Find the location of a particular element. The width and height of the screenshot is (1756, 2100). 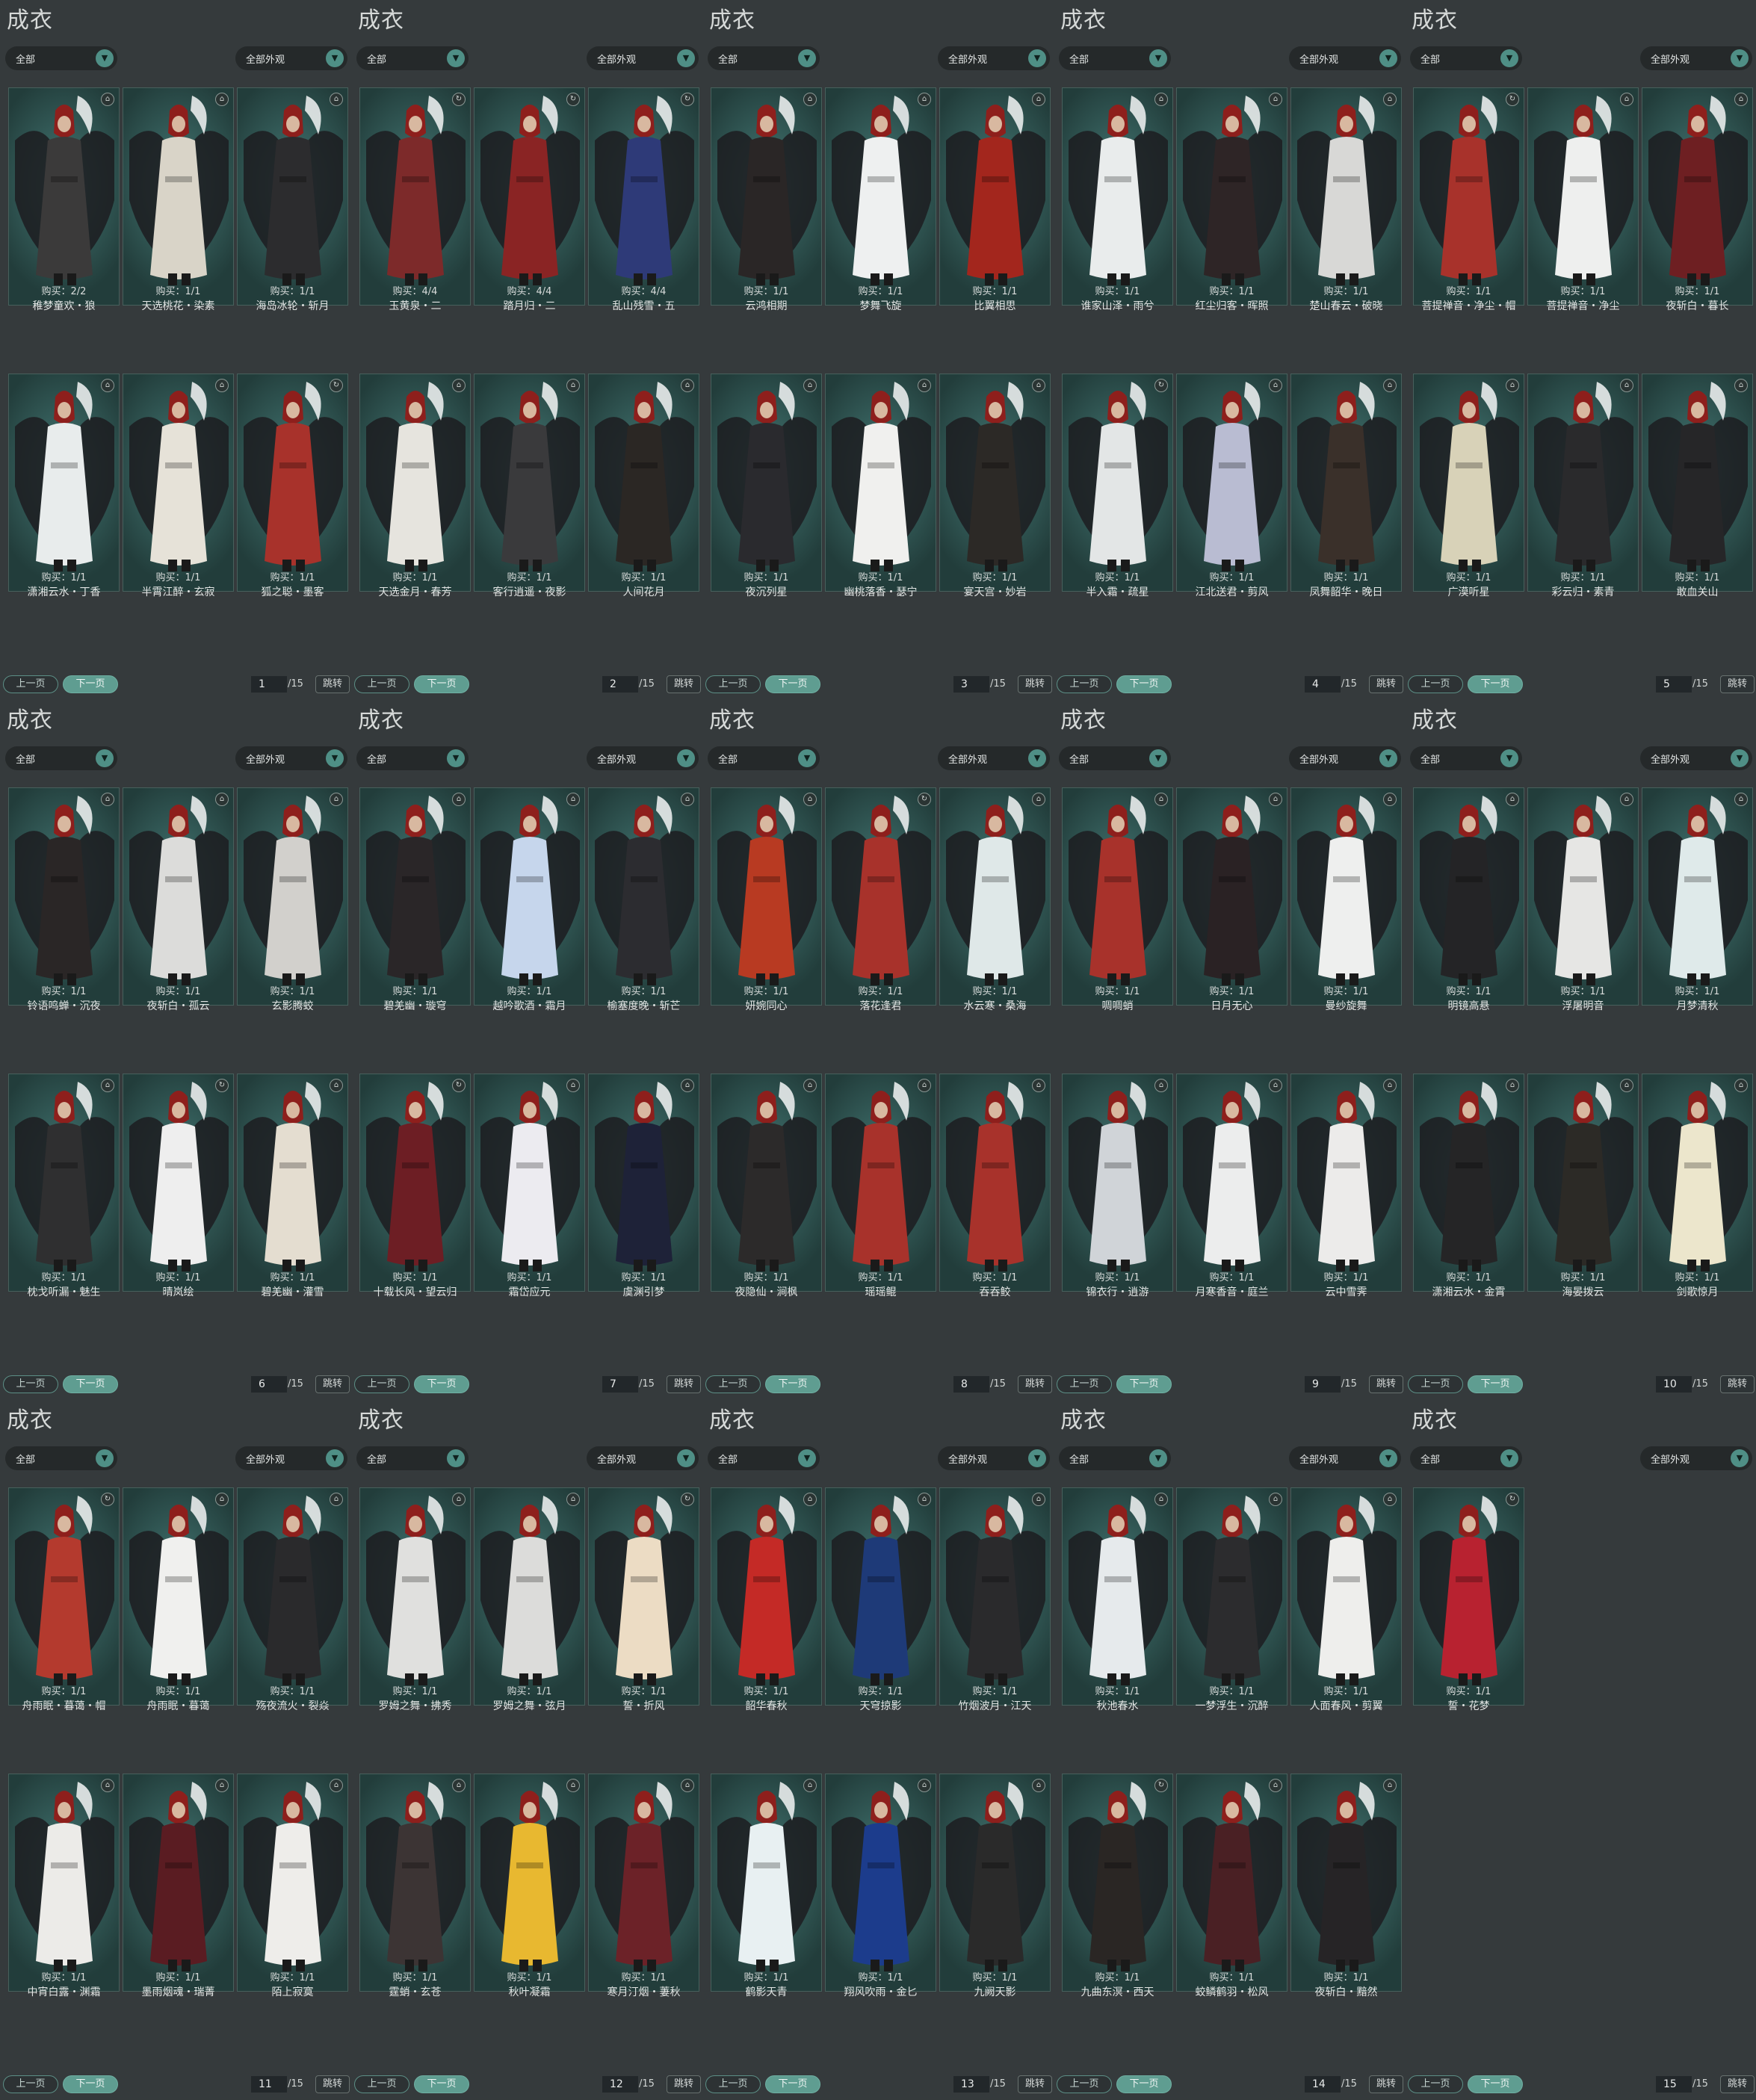

outfit-card: ⌂ 购买：1/1 夜斩白・孤云 is located at coordinates (178, 930).